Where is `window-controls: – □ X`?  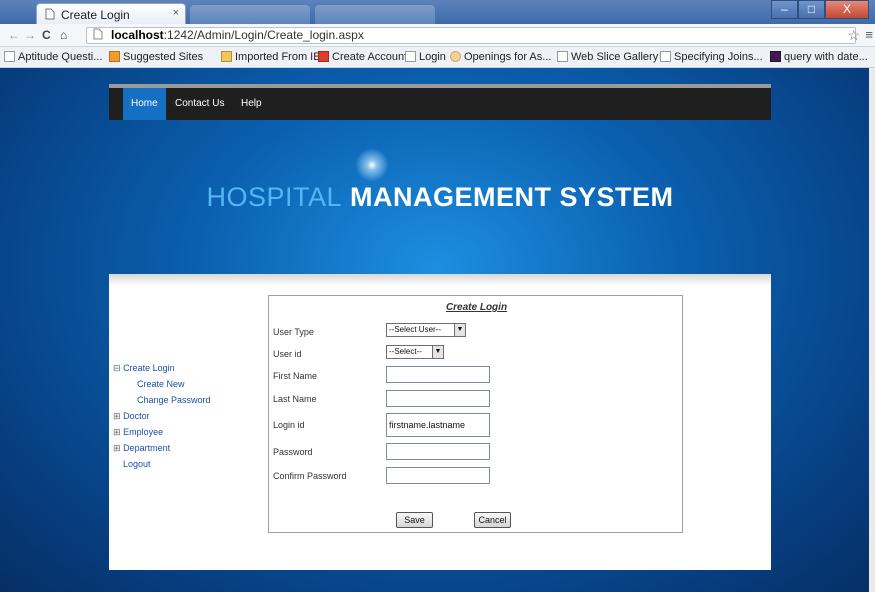
window-controls: – □ X is located at coordinates (820, 9).